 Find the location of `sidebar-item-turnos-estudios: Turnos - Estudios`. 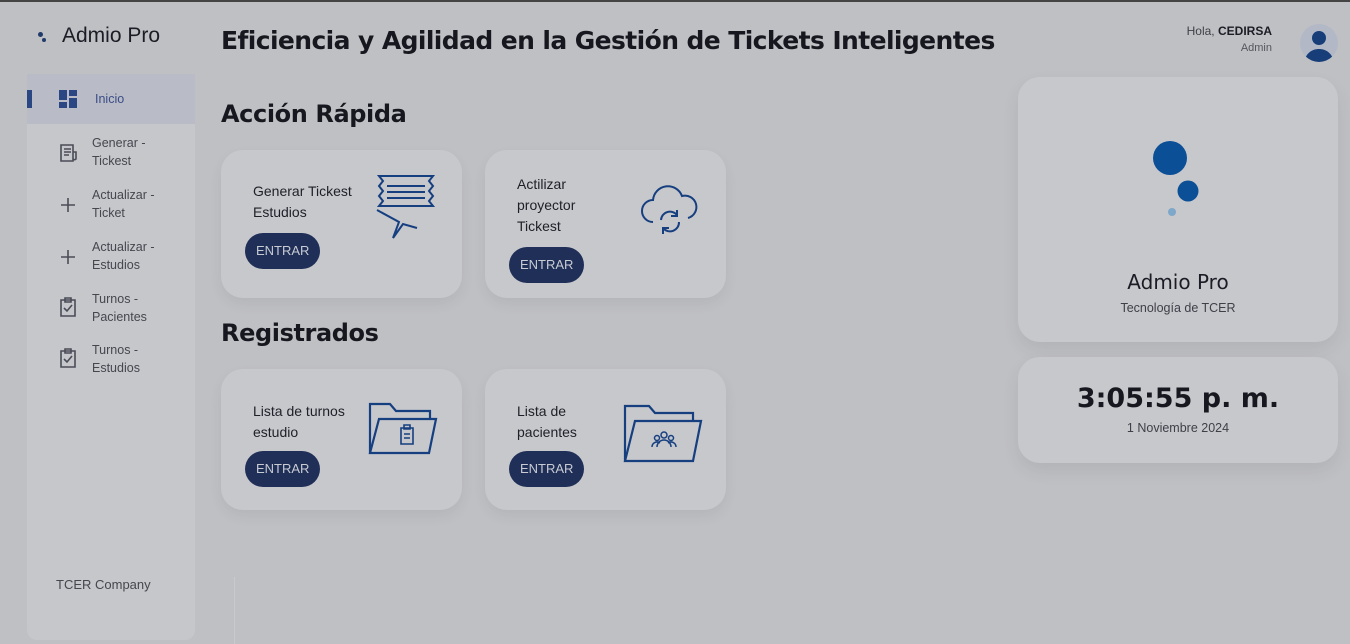

sidebar-item-turnos-estudios: Turnos - Estudios is located at coordinates (111, 362).